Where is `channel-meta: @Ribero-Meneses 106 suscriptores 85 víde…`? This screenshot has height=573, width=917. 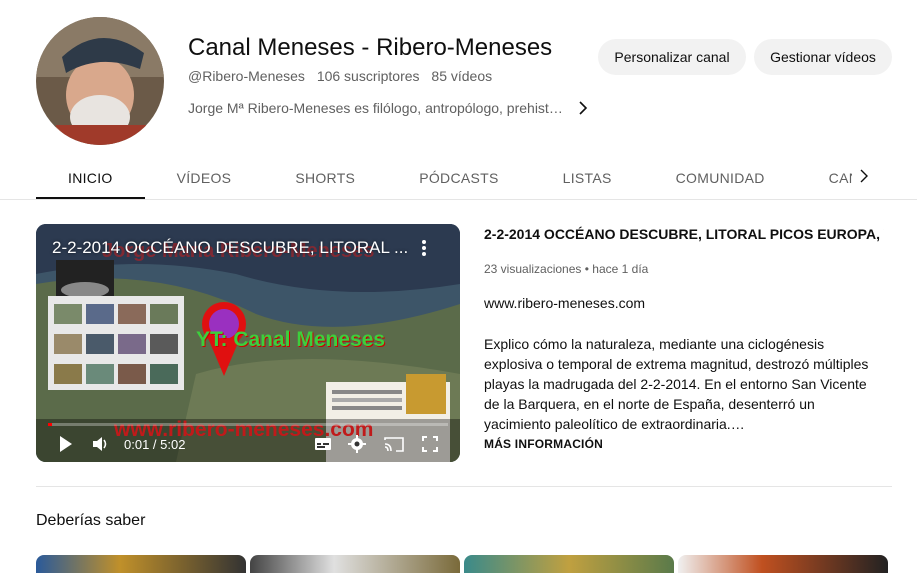 channel-meta: @Ribero-Meneses 106 suscriptores 85 víde… is located at coordinates (340, 76).